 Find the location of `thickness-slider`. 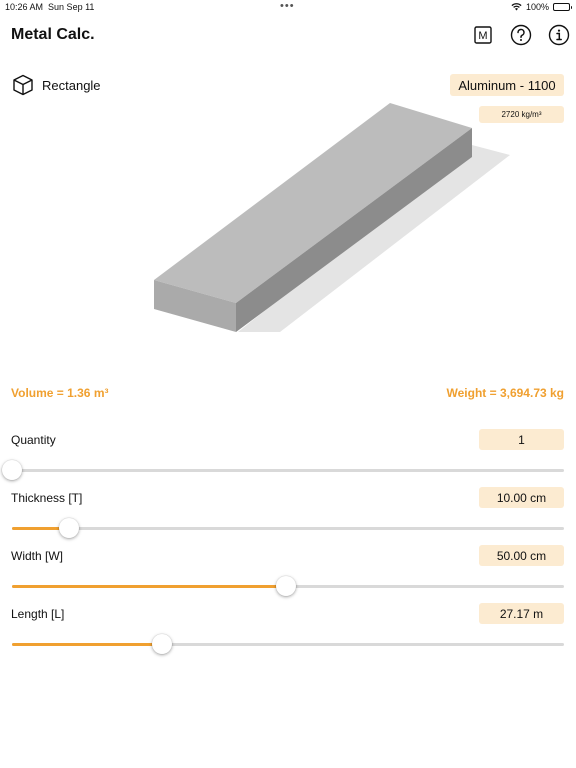

thickness-slider is located at coordinates (288, 528).